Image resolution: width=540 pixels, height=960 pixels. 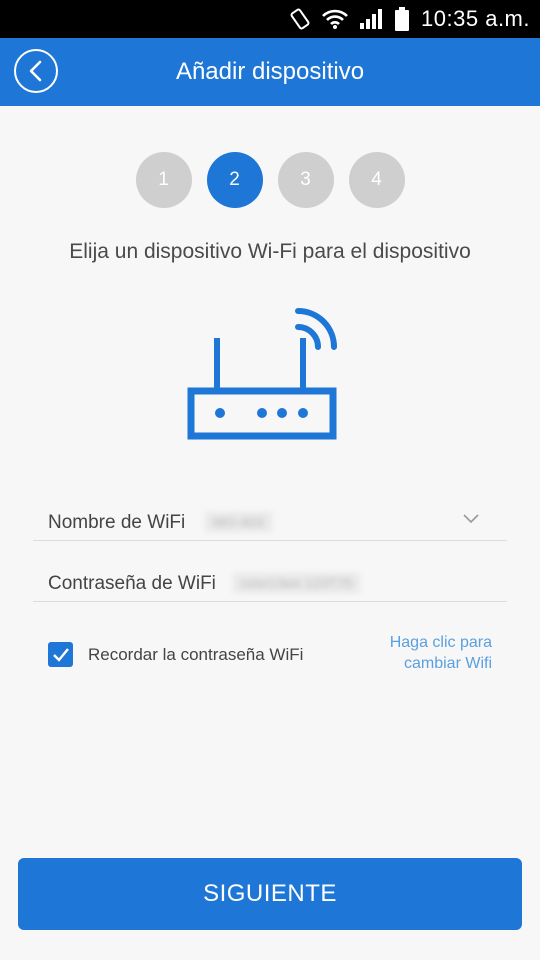 I want to click on app-bar: Añadir dispositivo, so click(x=270, y=72).